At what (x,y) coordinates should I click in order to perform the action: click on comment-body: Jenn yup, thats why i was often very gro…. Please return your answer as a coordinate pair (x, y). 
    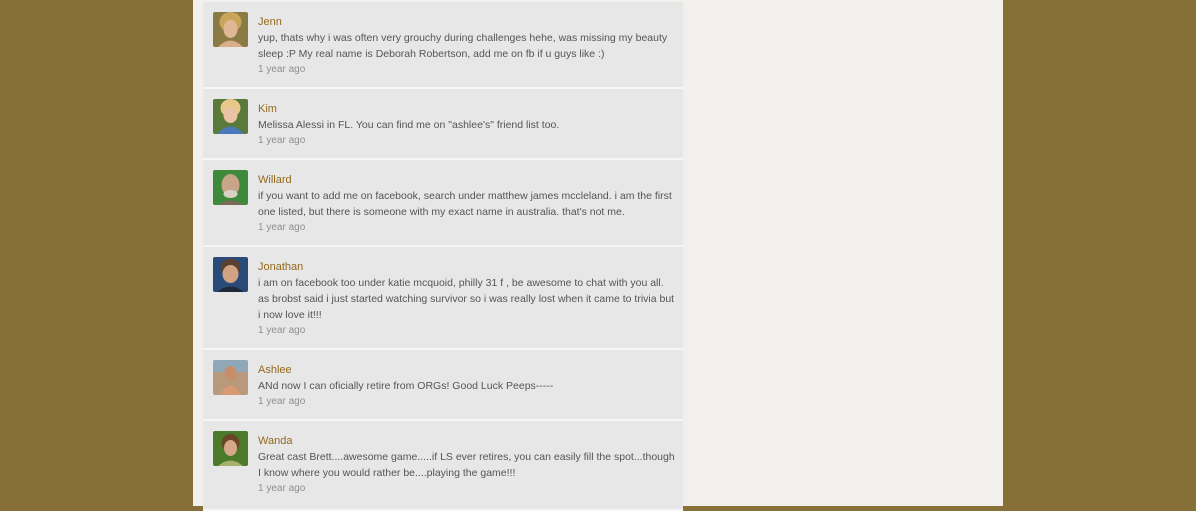
    Looking at the image, I should click on (466, 46).